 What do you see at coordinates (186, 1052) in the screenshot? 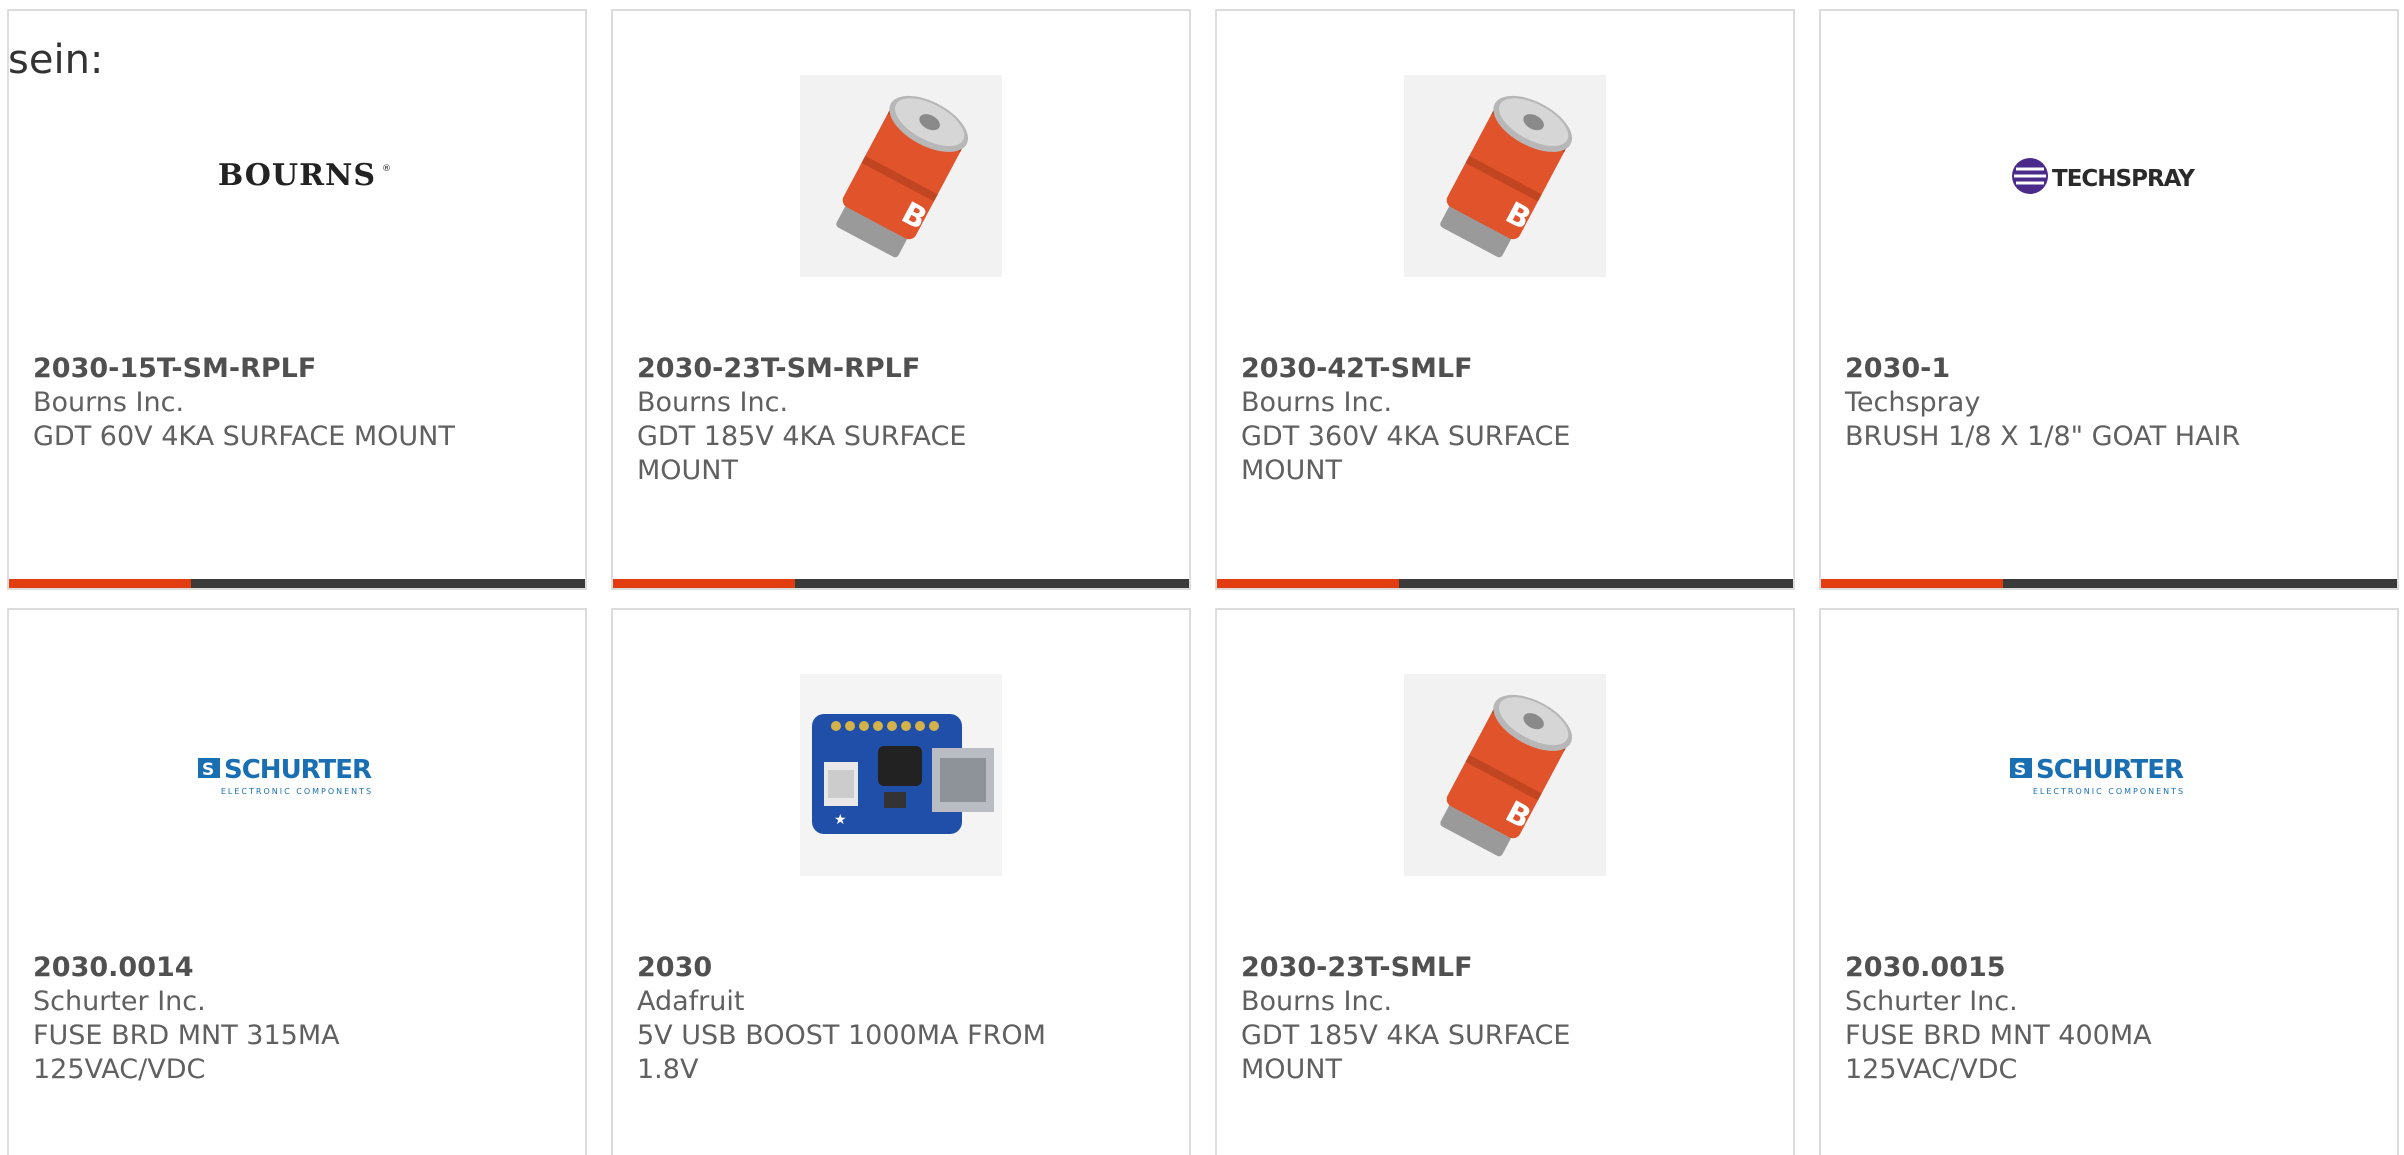
I see `description: FUSE BRD MNT 315MA 125VAC/VDC` at bounding box center [186, 1052].